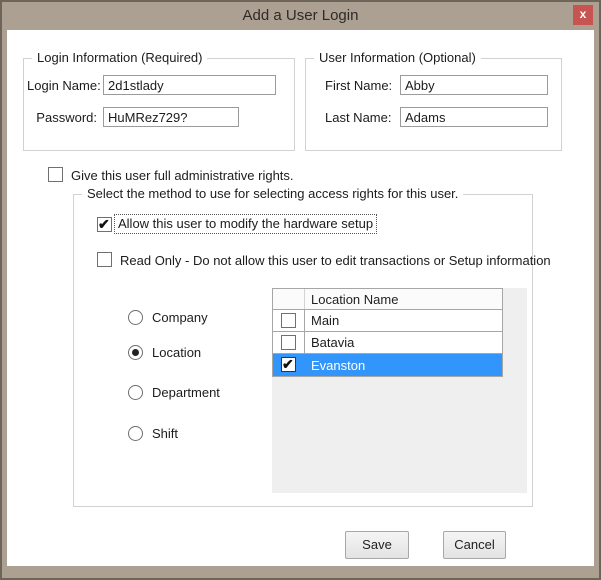  I want to click on evanston-checkbox, so click(288, 364).